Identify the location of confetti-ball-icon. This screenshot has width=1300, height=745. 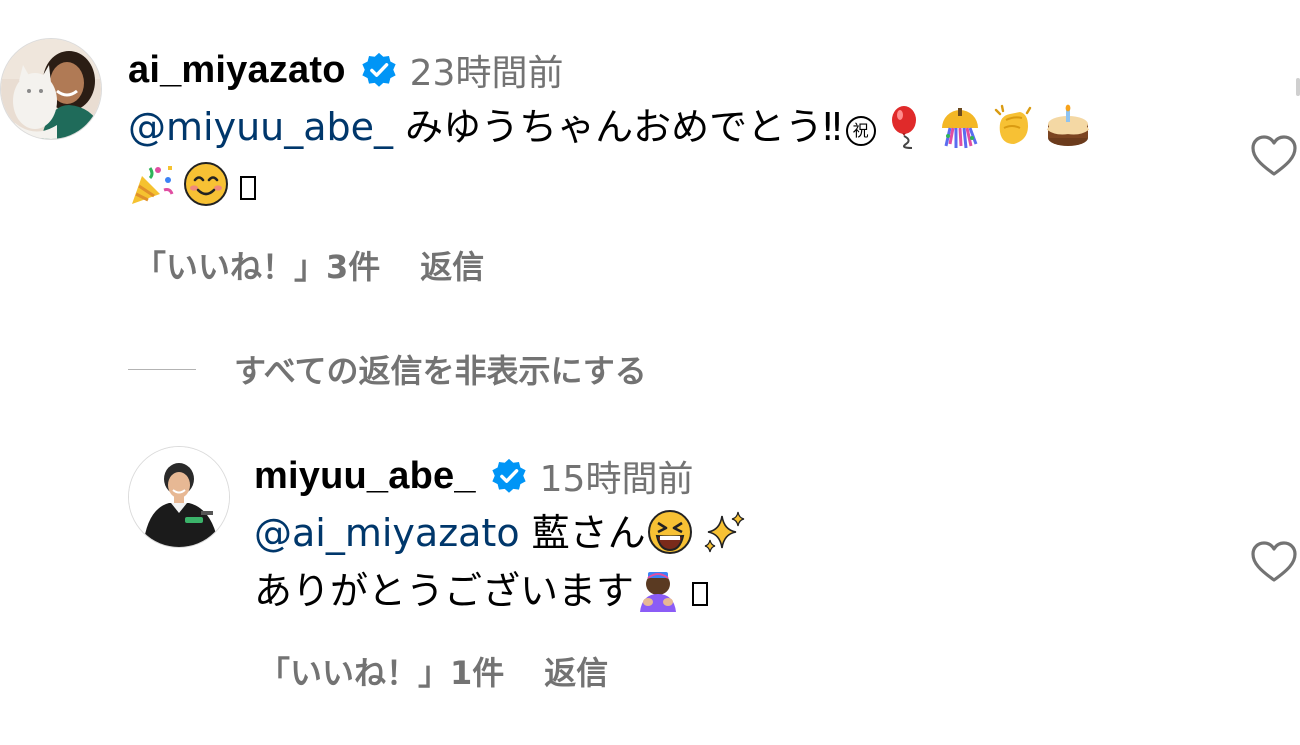
(960, 126).